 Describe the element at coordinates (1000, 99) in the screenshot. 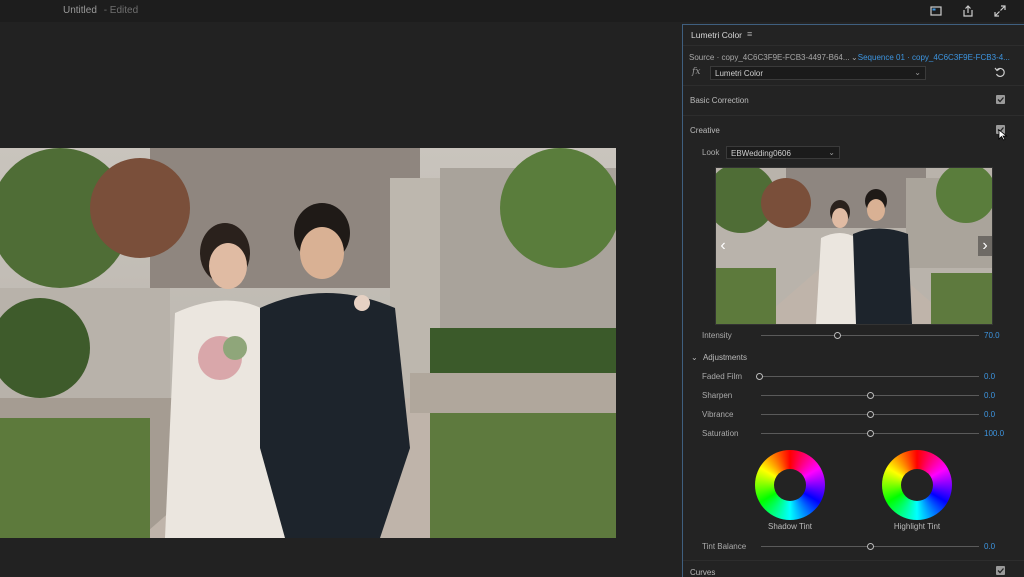

I see `basic-correction-checkbox` at that location.